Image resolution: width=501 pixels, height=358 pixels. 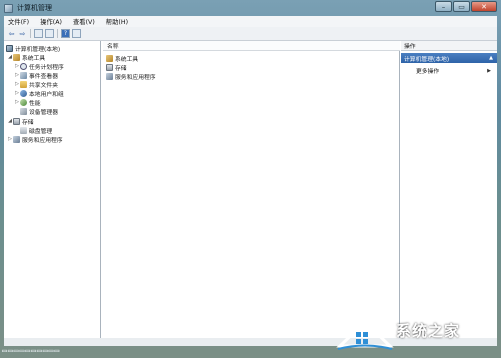 I want to click on column-header-label: 名称, so click(x=113, y=47).